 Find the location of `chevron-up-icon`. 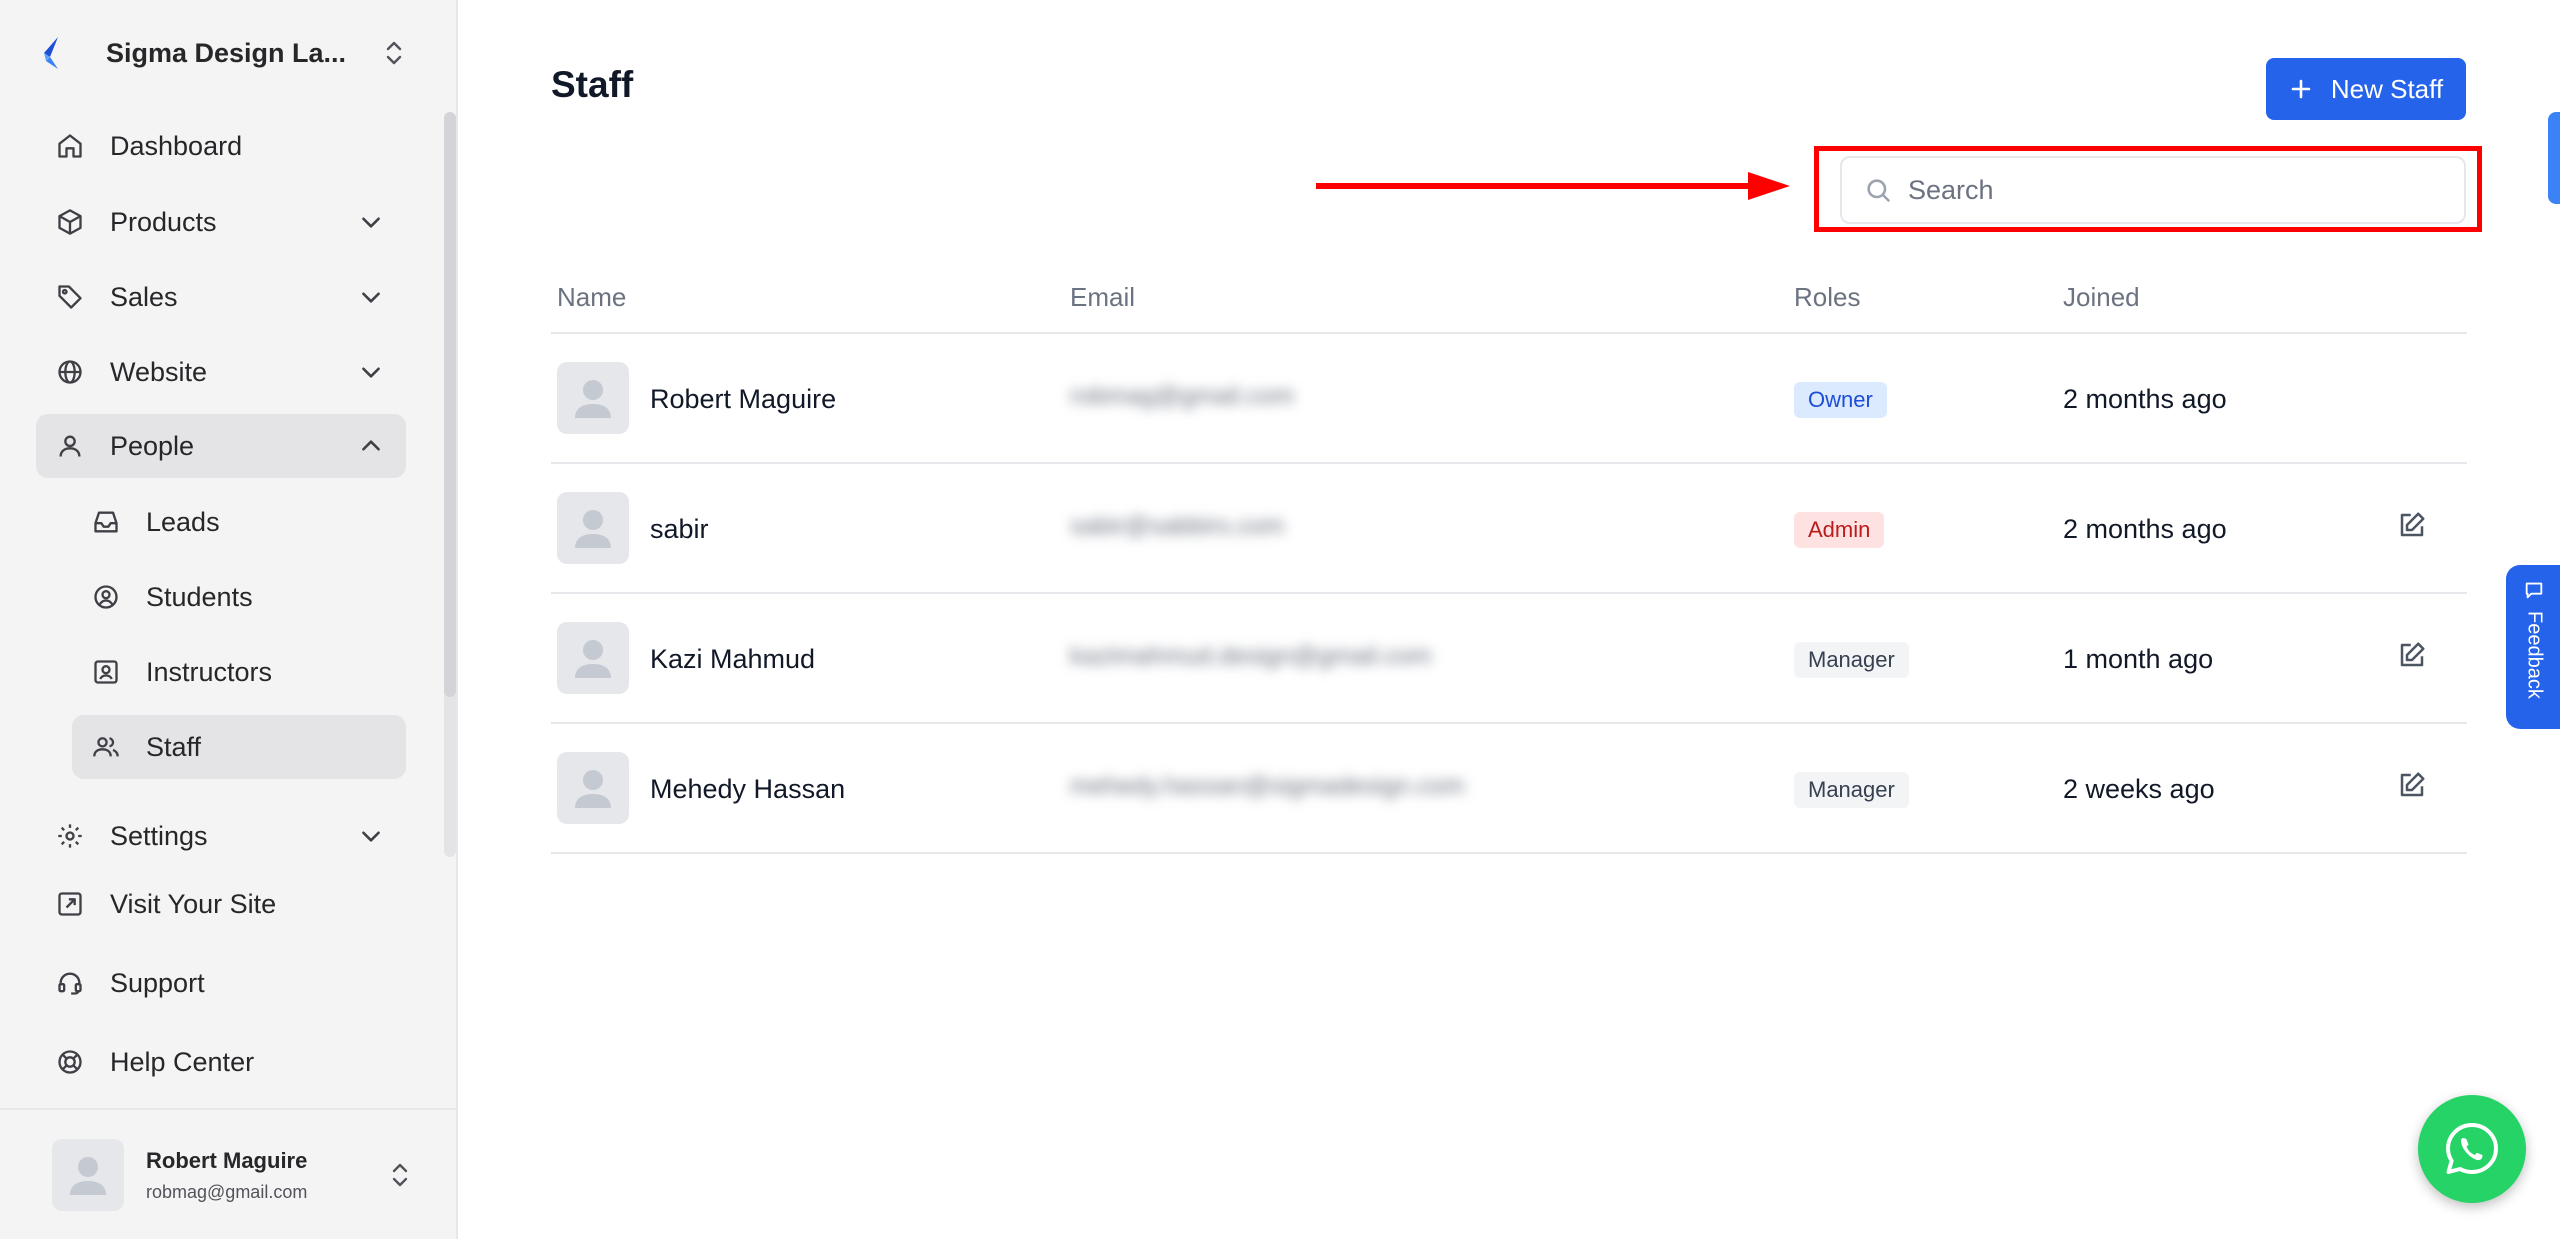

chevron-up-icon is located at coordinates (371, 445).